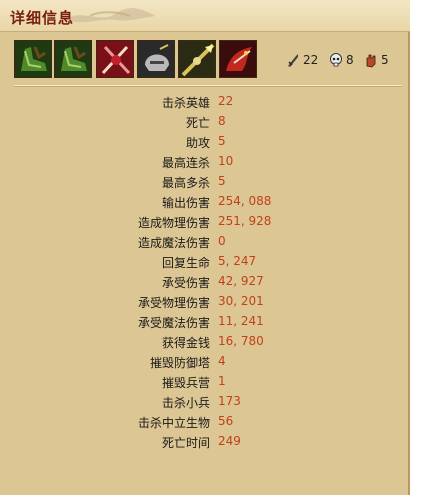 The image size is (434, 495). I want to click on stat-value: 11, 241, so click(241, 321).